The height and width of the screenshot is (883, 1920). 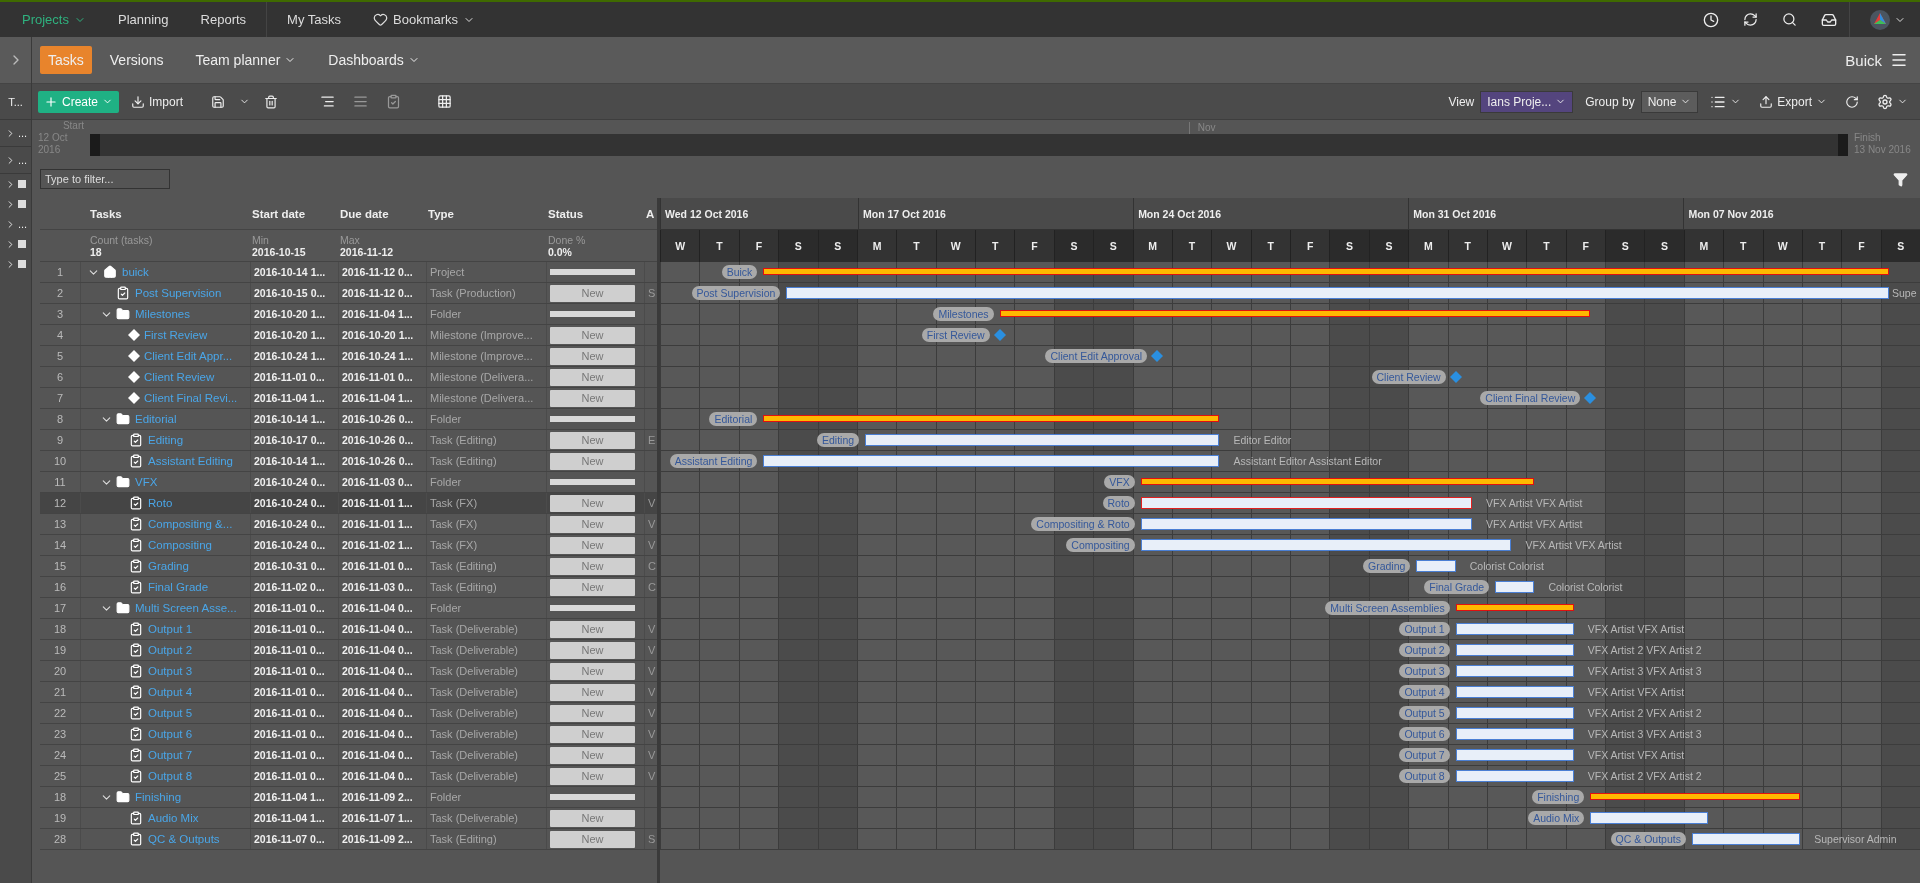 What do you see at coordinates (246, 60) in the screenshot?
I see `nav-tab: Team planner` at bounding box center [246, 60].